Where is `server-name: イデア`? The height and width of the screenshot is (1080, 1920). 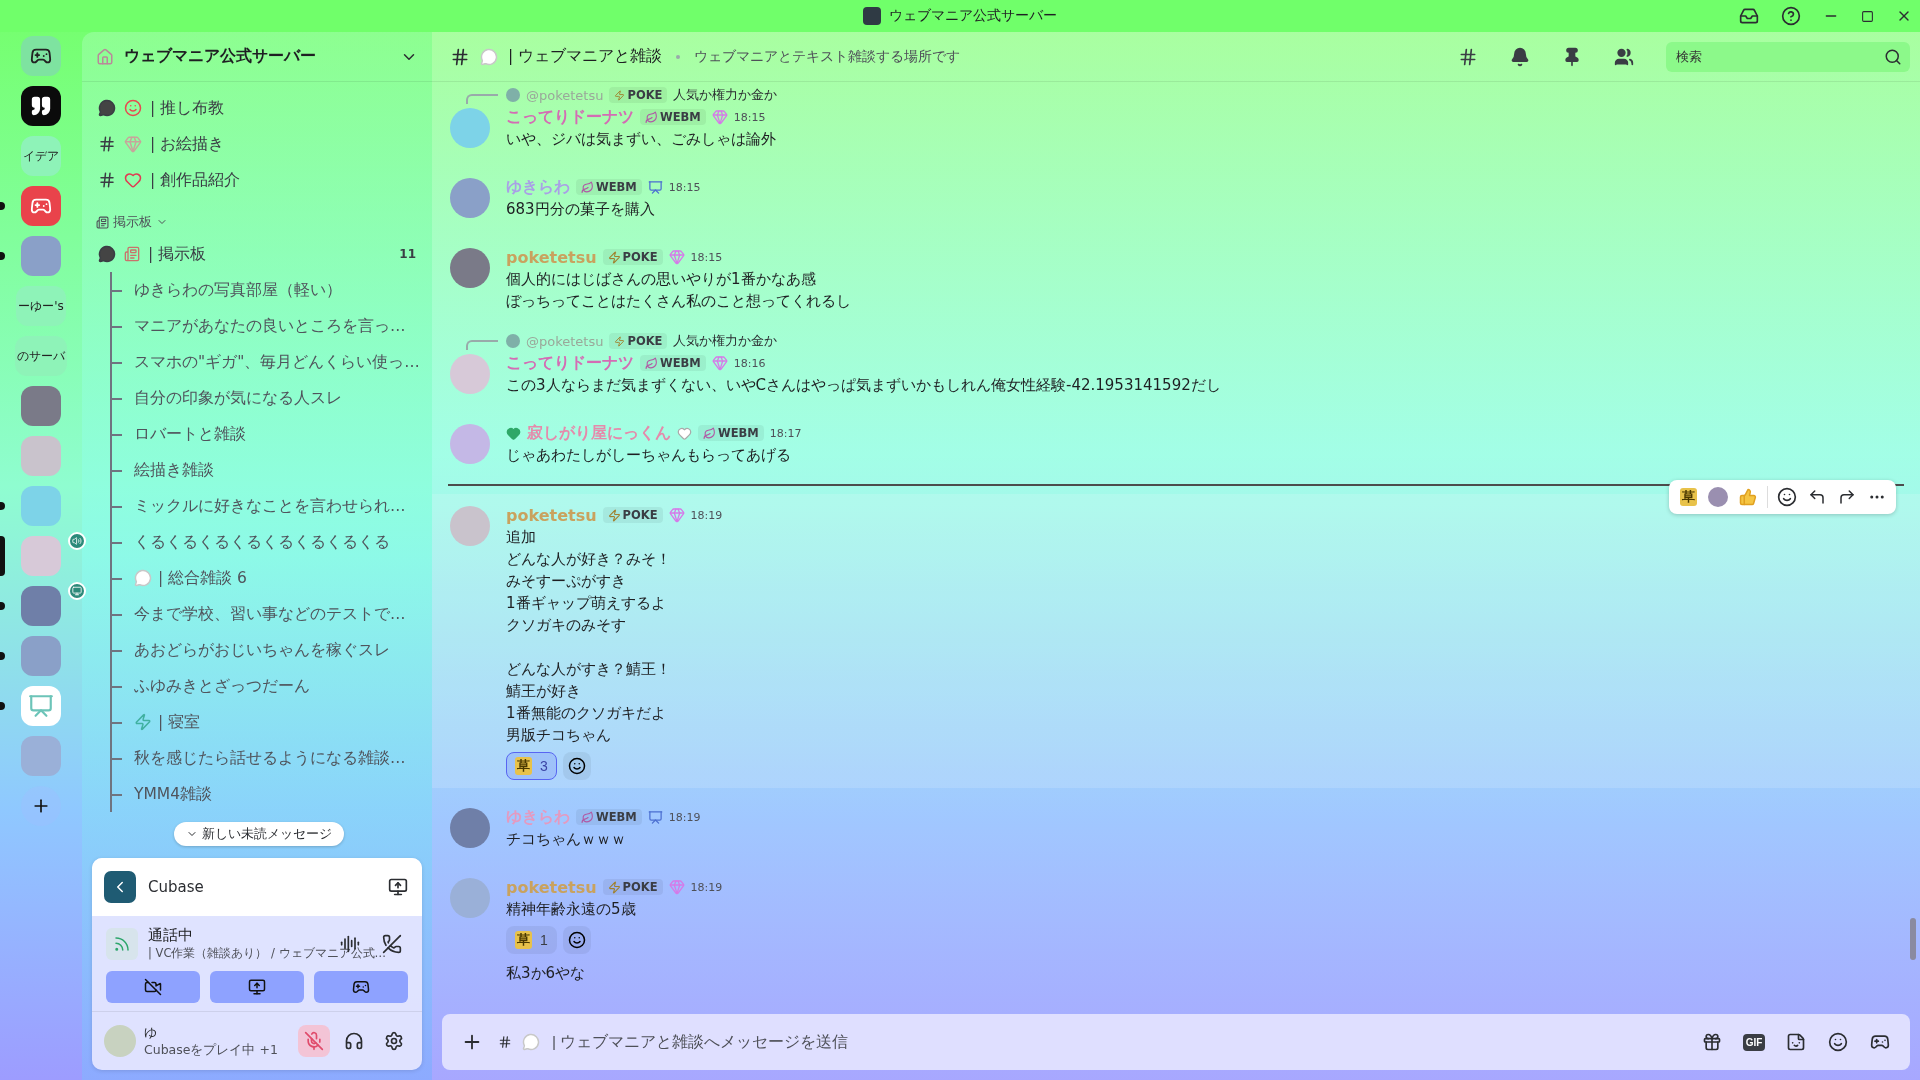
server-name: イデア is located at coordinates (41, 156).